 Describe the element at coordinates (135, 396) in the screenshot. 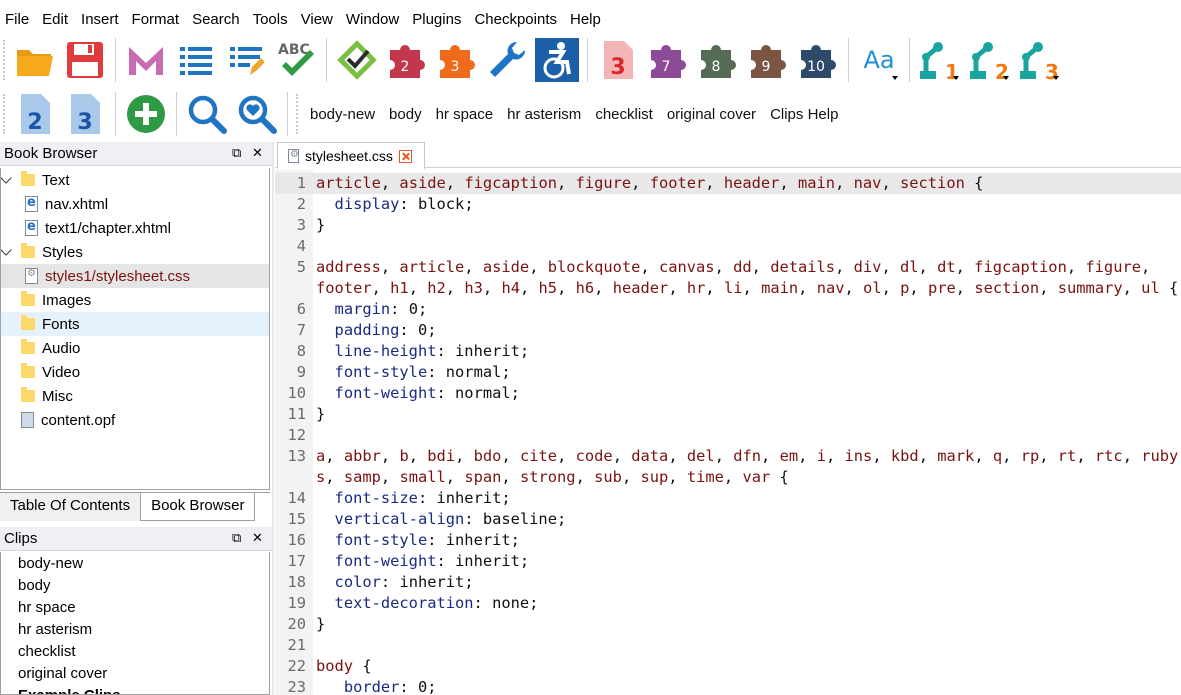

I see `tree-item: Misc` at that location.